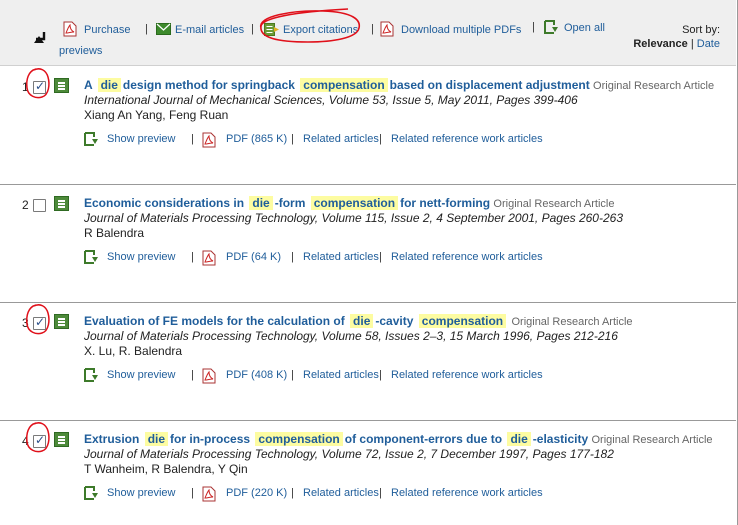 The height and width of the screenshot is (525, 738). What do you see at coordinates (461, 30) in the screenshot?
I see `download-pdfs-link: Download multiple PDFs` at bounding box center [461, 30].